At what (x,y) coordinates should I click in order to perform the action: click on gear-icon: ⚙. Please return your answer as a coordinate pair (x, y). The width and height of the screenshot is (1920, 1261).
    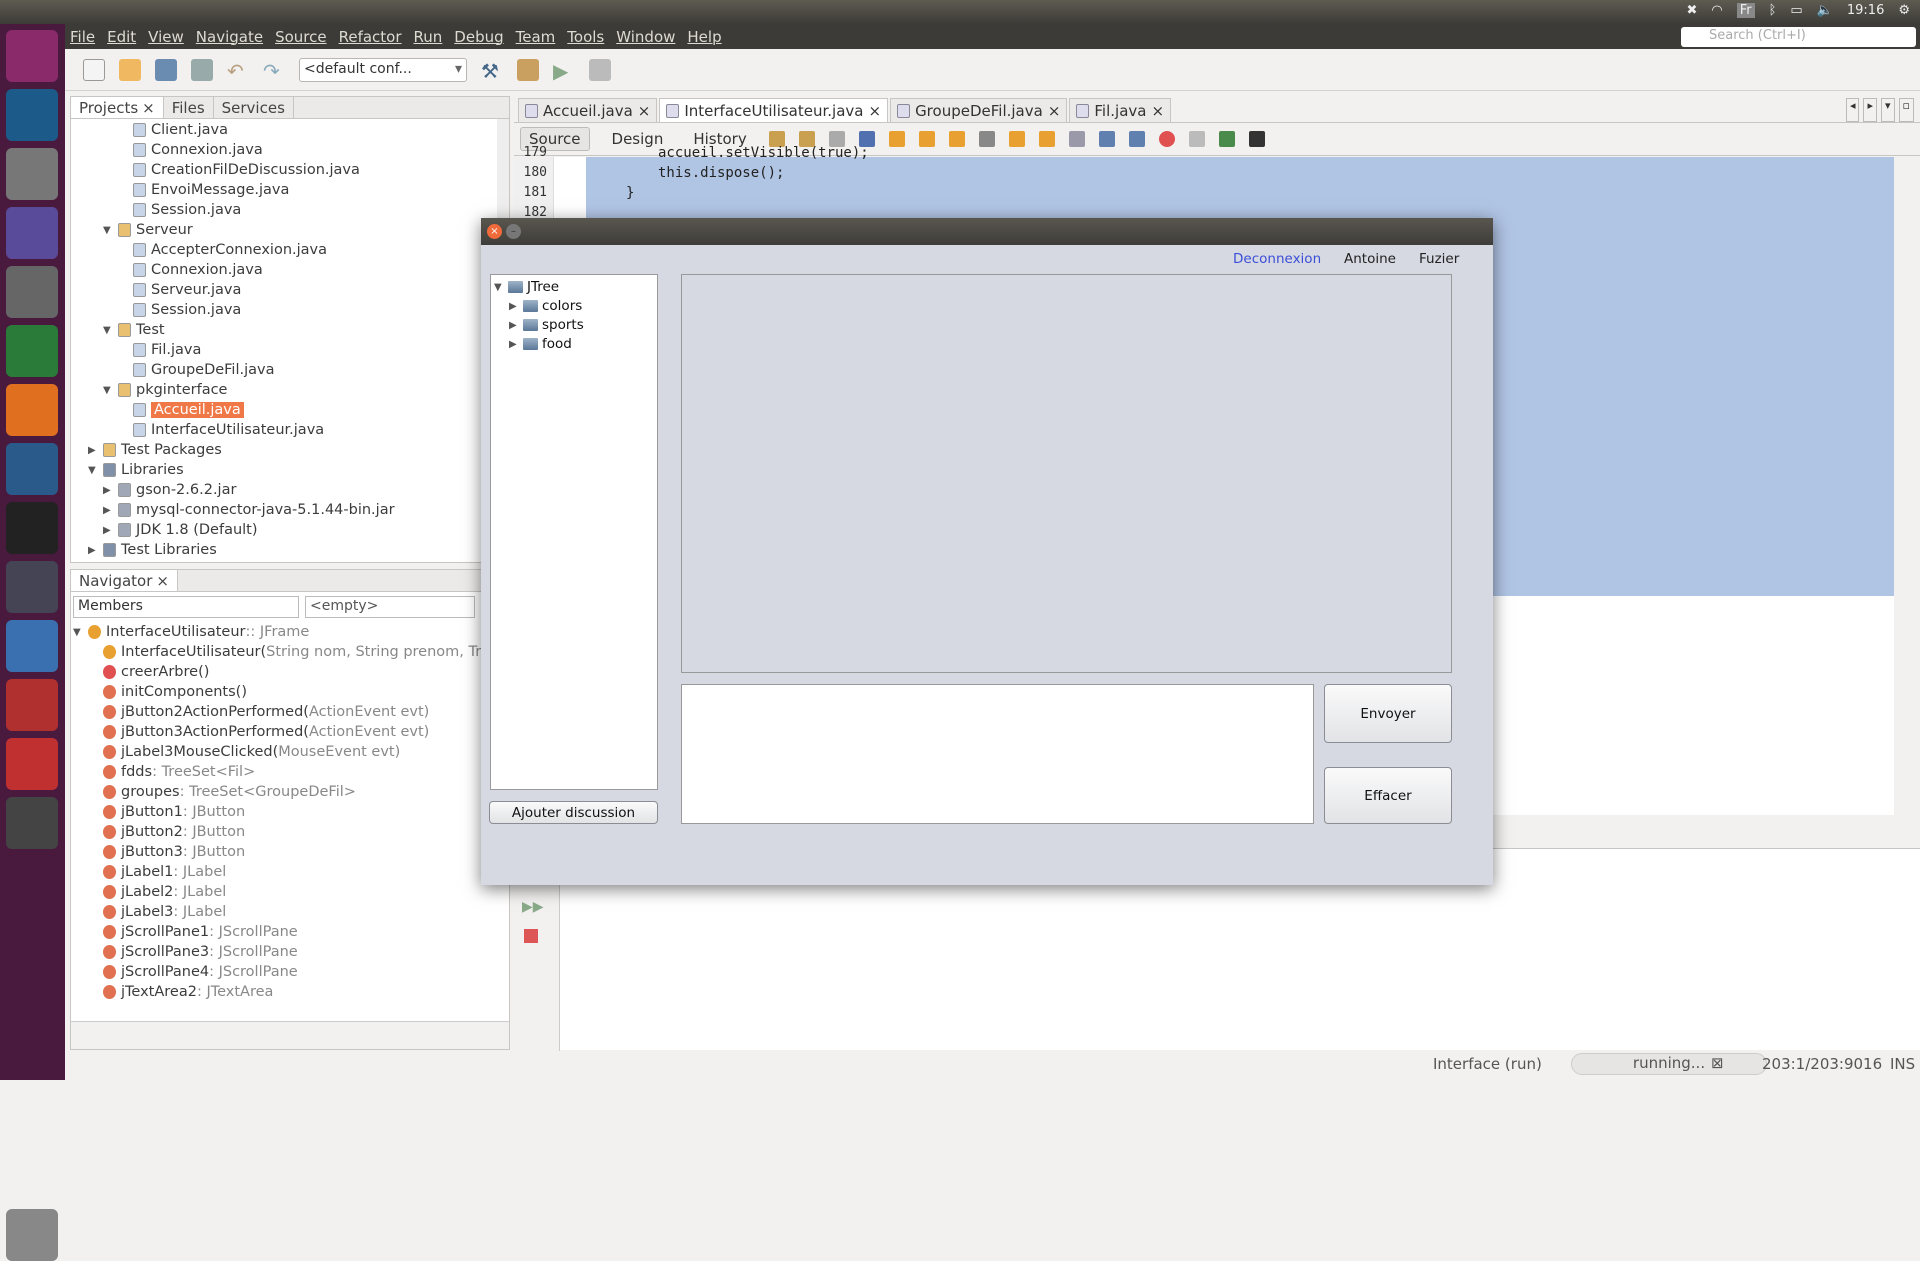
    Looking at the image, I should click on (1904, 10).